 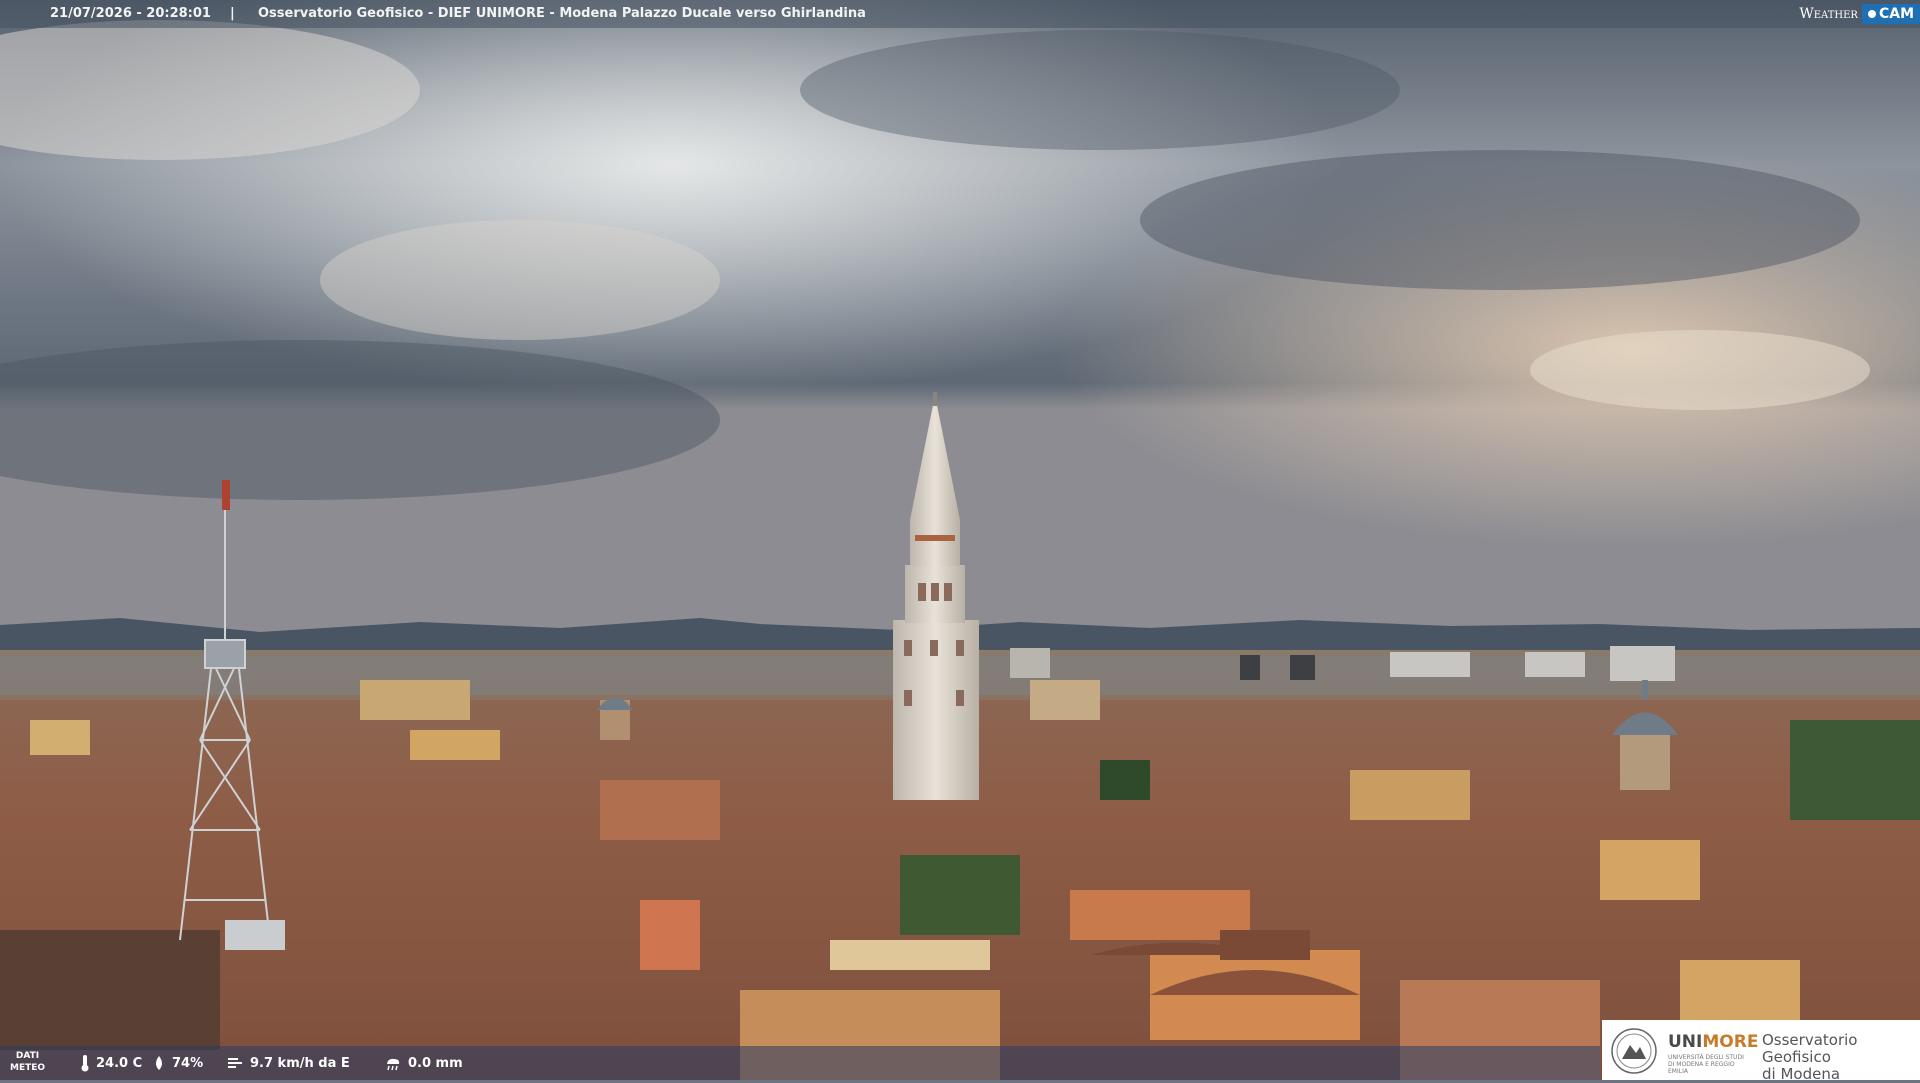 I want to click on temperature-reading: 24.0 C, so click(x=111, y=1063).